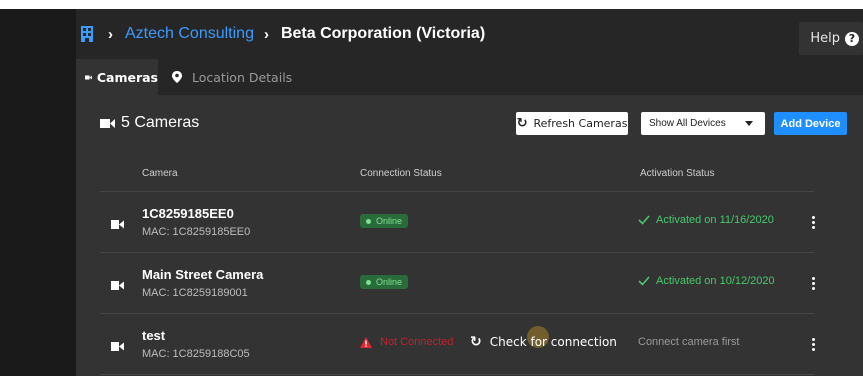 This screenshot has width=863, height=376. What do you see at coordinates (160, 173) in the screenshot?
I see `column-header-camera: Camera` at bounding box center [160, 173].